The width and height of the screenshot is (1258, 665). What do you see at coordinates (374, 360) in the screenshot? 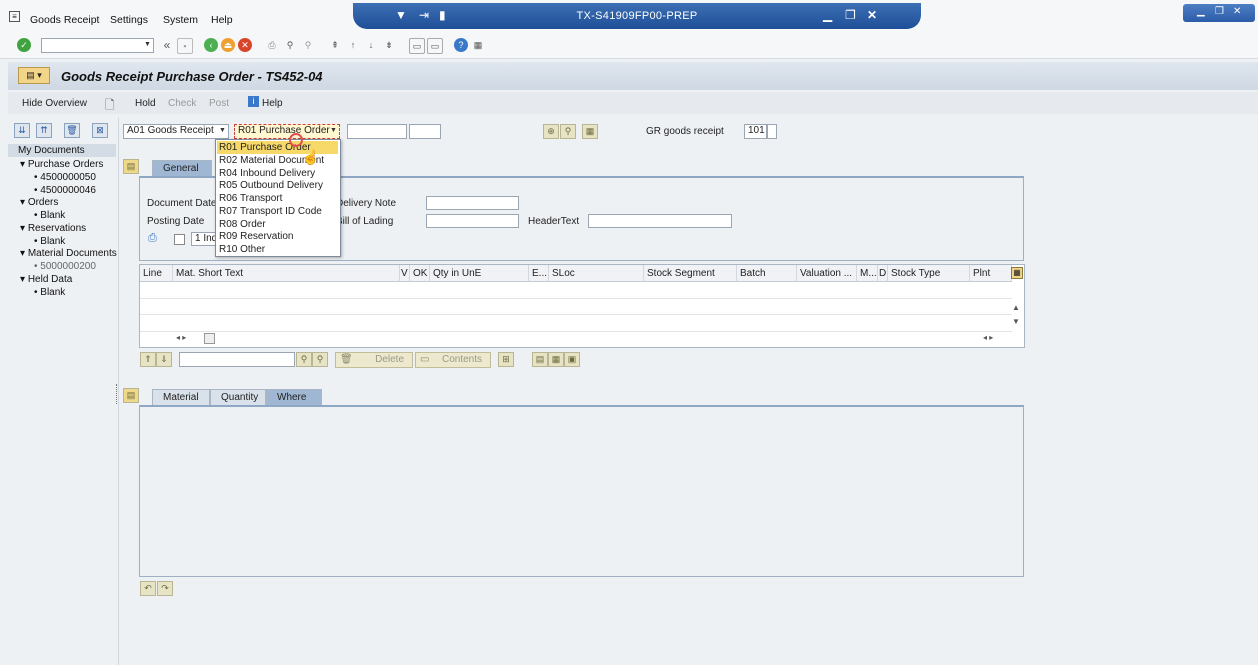
I see `delete-button: 🗑 Delete` at bounding box center [374, 360].